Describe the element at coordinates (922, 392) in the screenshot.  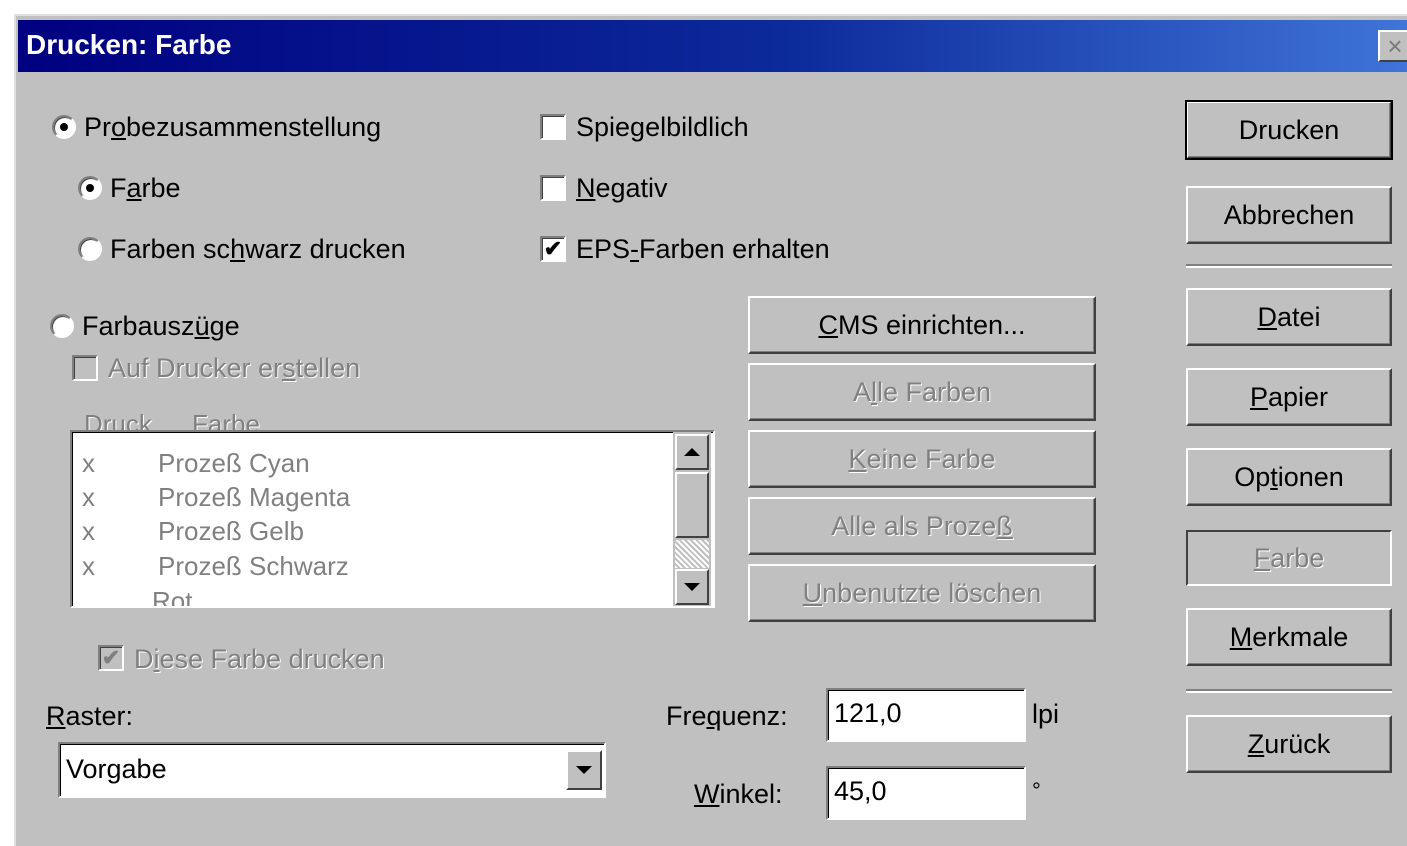
I see `alle-farben-button: Al le Farben` at that location.